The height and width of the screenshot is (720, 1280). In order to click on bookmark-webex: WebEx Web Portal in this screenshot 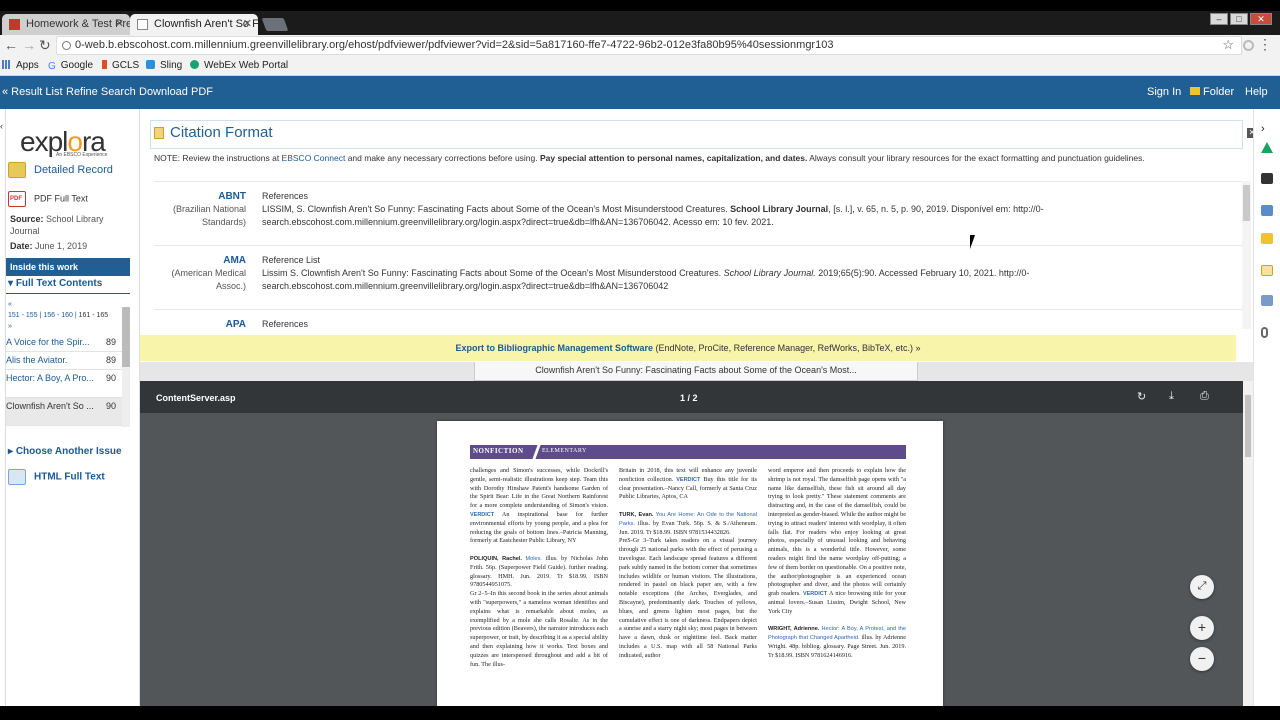, I will do `click(239, 65)`.